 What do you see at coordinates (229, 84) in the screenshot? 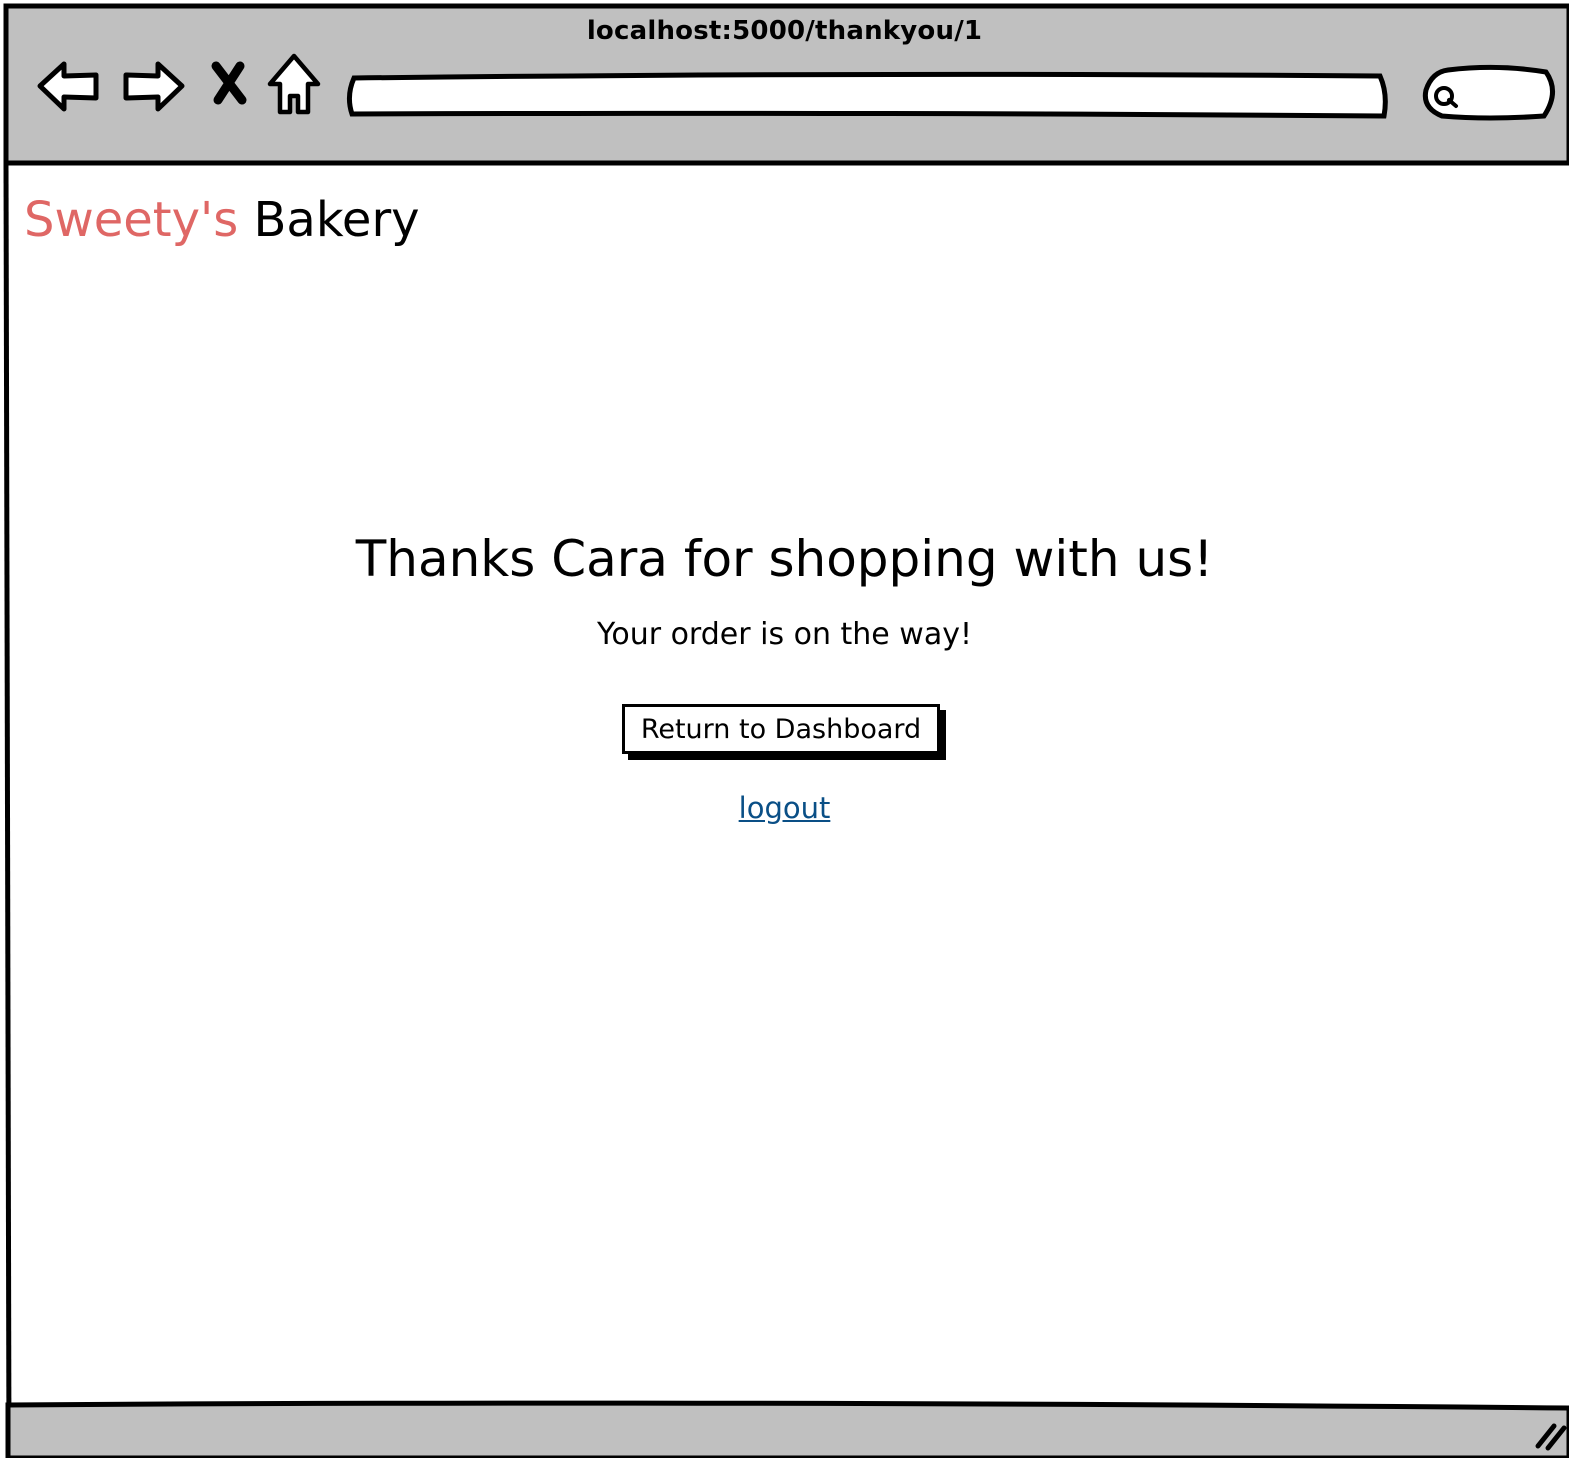
I see `close-x-icon` at bounding box center [229, 84].